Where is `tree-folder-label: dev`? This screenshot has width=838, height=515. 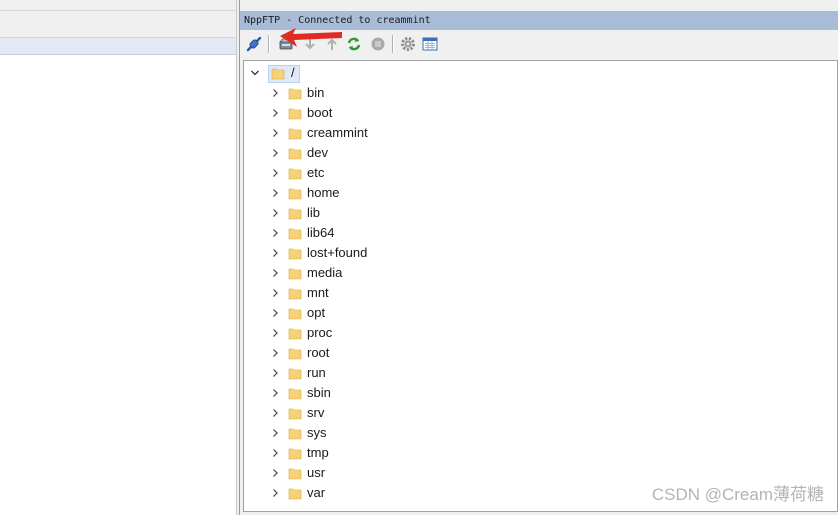
tree-folder-label: dev is located at coordinates (317, 152).